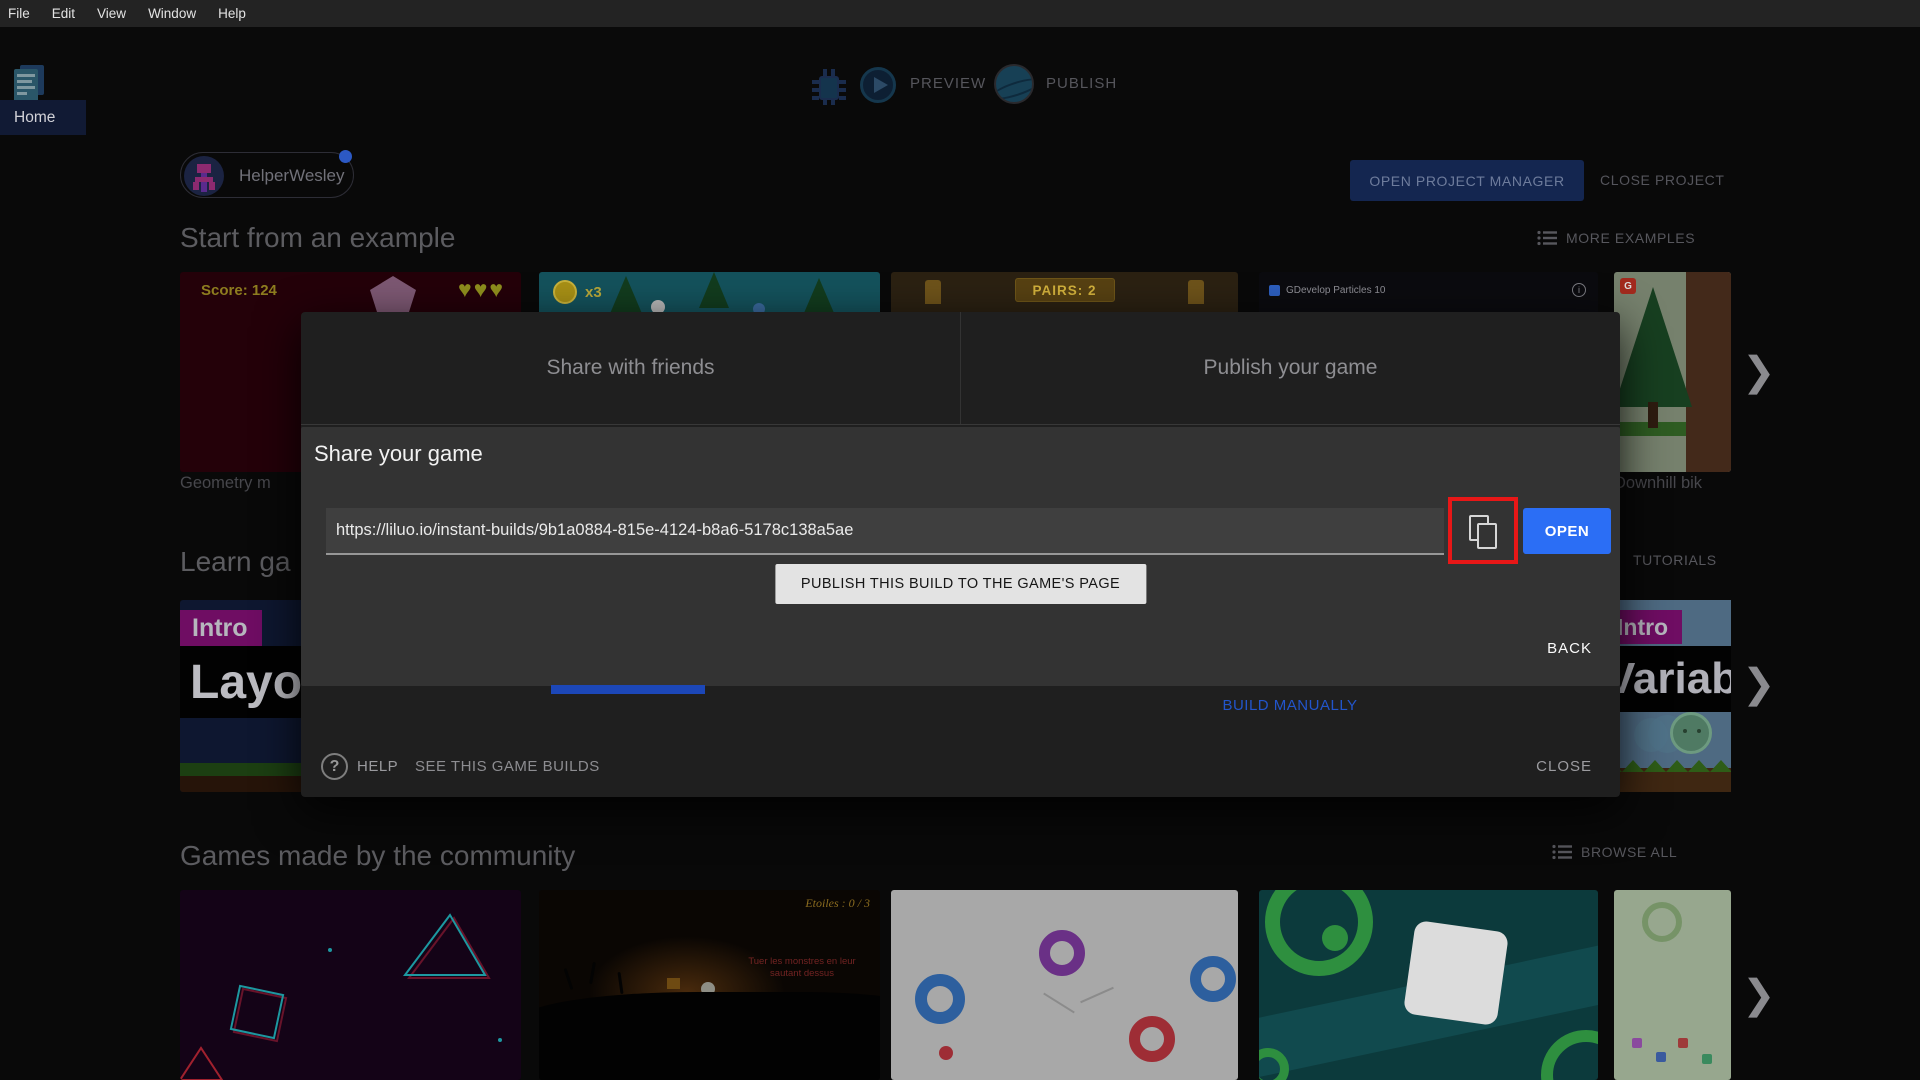 The width and height of the screenshot is (1920, 1080). I want to click on menu-view: View, so click(111, 13).